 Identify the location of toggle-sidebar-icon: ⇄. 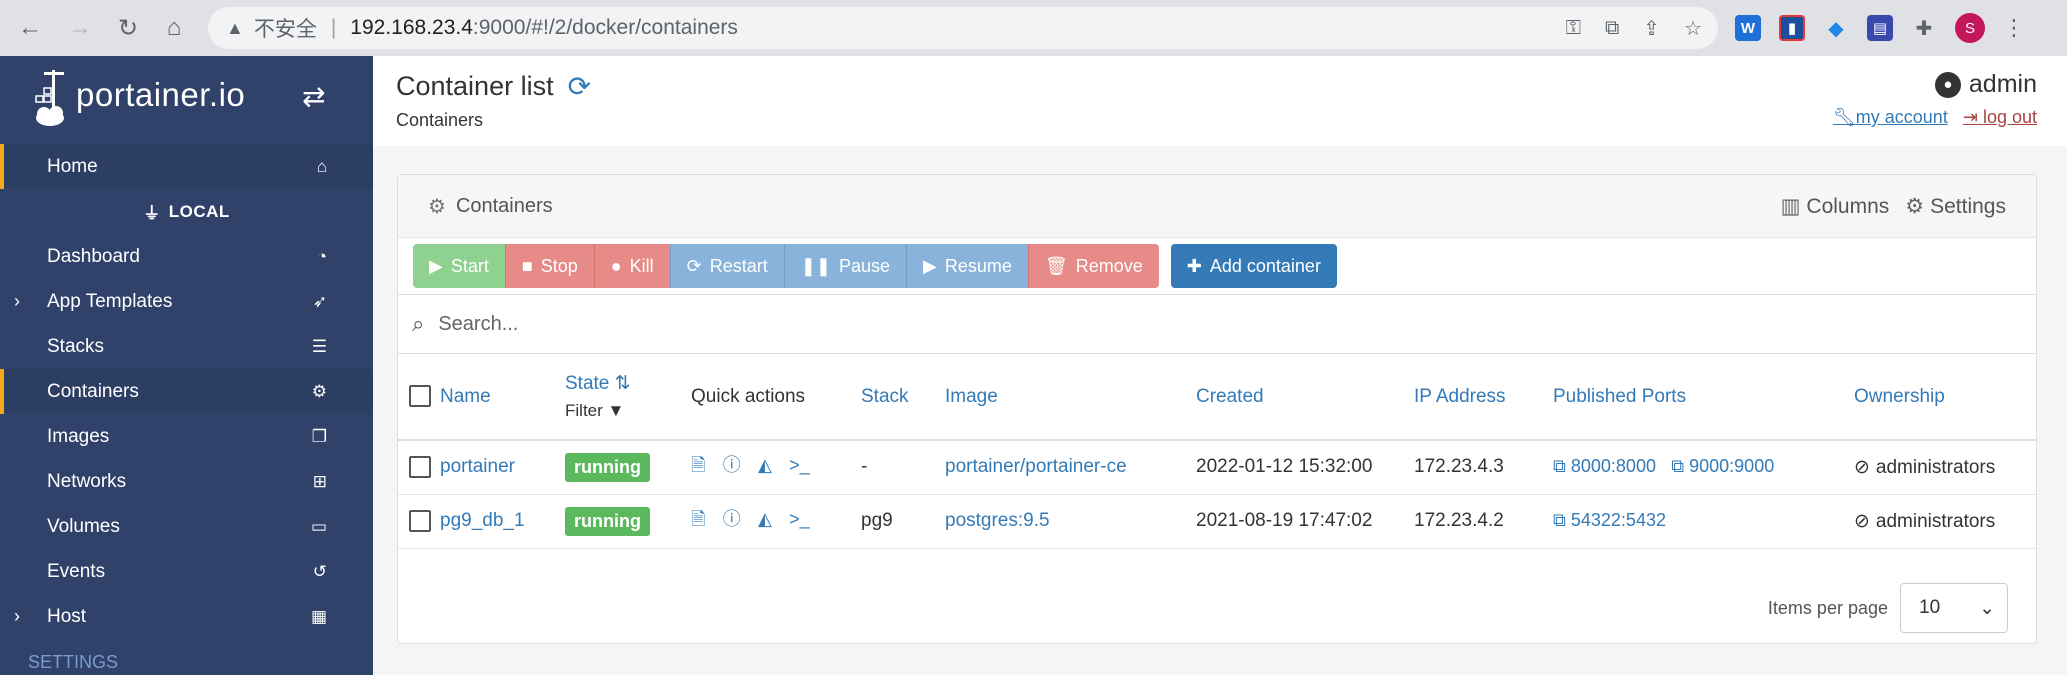
(313, 96).